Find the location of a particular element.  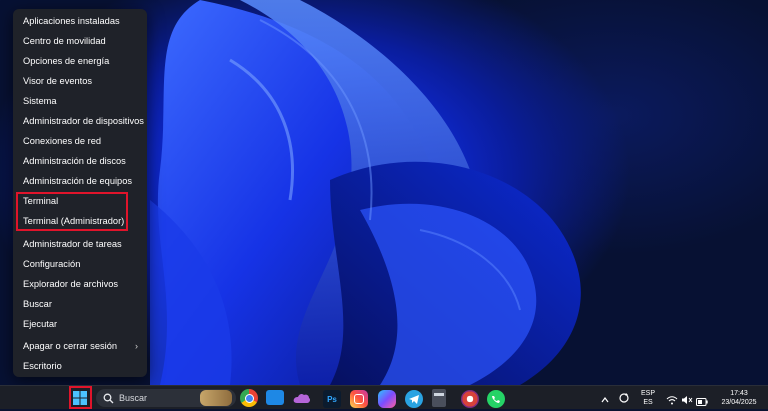

chevron-up-icon is located at coordinates (605, 397).